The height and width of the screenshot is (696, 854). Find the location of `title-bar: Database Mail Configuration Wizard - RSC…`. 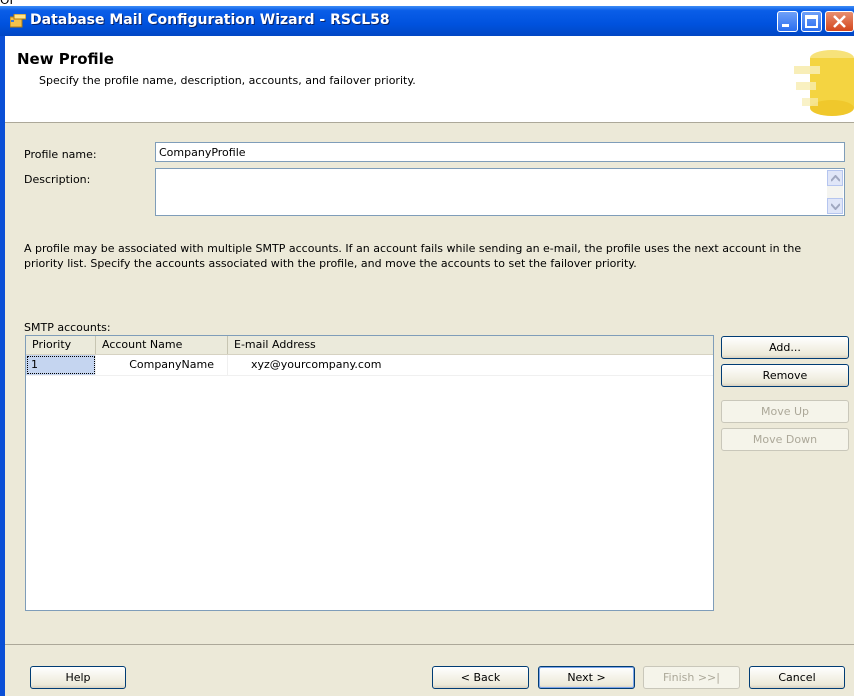

title-bar: Database Mail Configuration Wizard - RSC… is located at coordinates (427, 21).